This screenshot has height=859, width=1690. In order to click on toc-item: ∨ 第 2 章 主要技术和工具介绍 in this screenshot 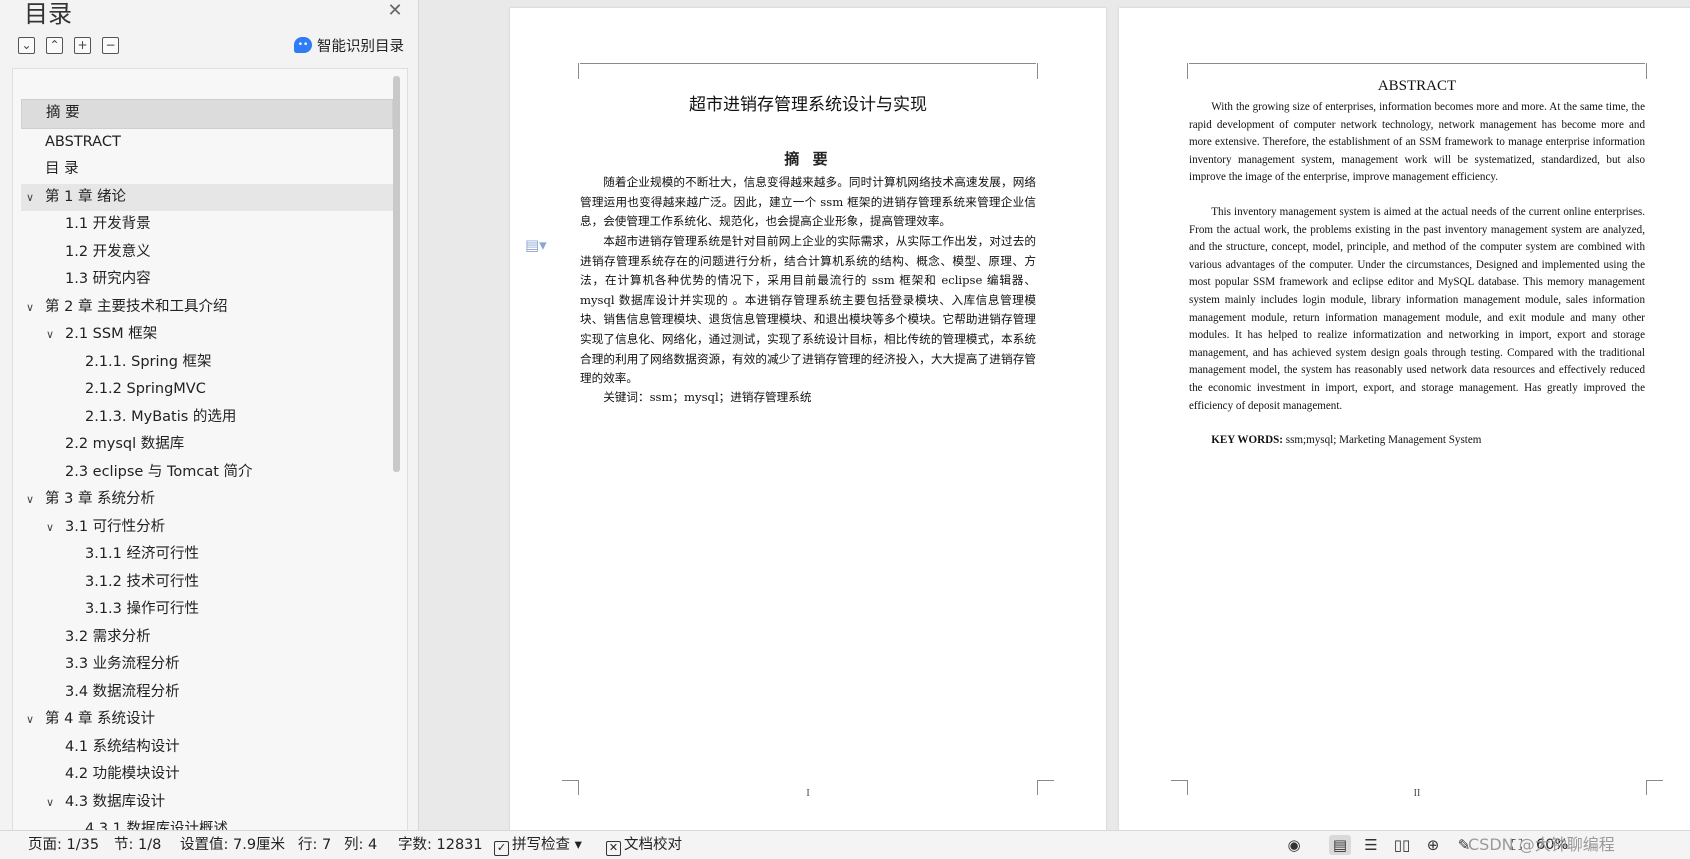, I will do `click(207, 308)`.